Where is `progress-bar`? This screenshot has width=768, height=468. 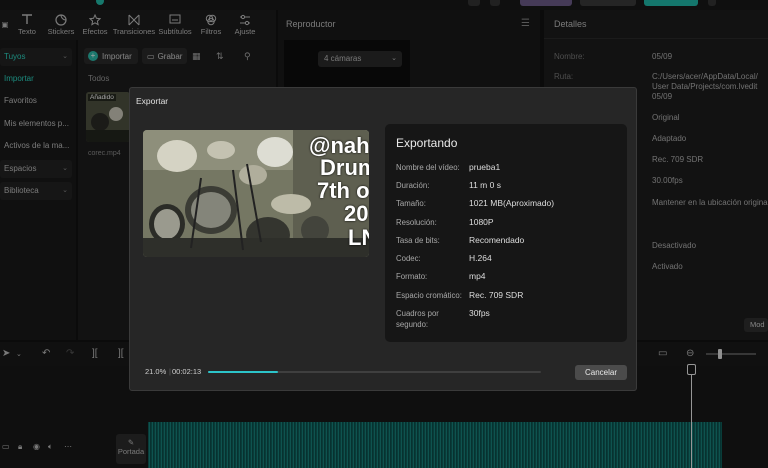
progress-bar is located at coordinates (374, 372).